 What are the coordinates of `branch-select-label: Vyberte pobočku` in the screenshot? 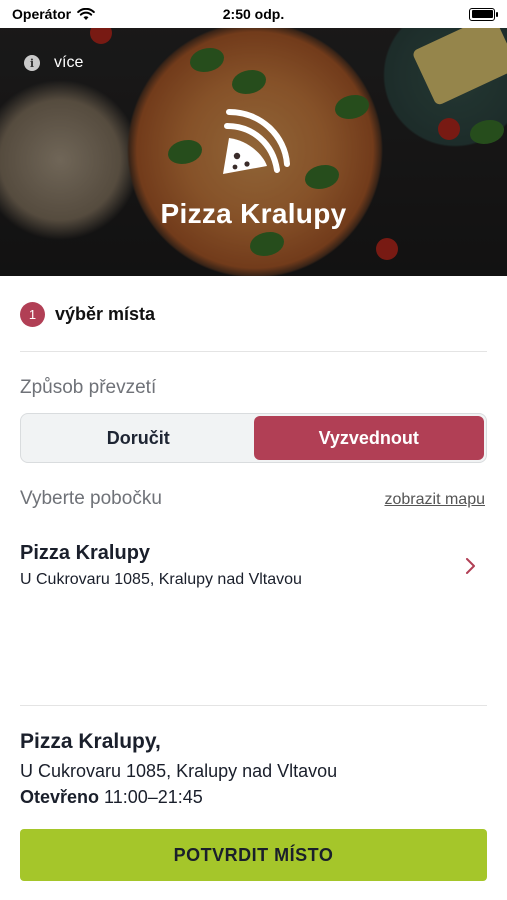 It's located at (91, 498).